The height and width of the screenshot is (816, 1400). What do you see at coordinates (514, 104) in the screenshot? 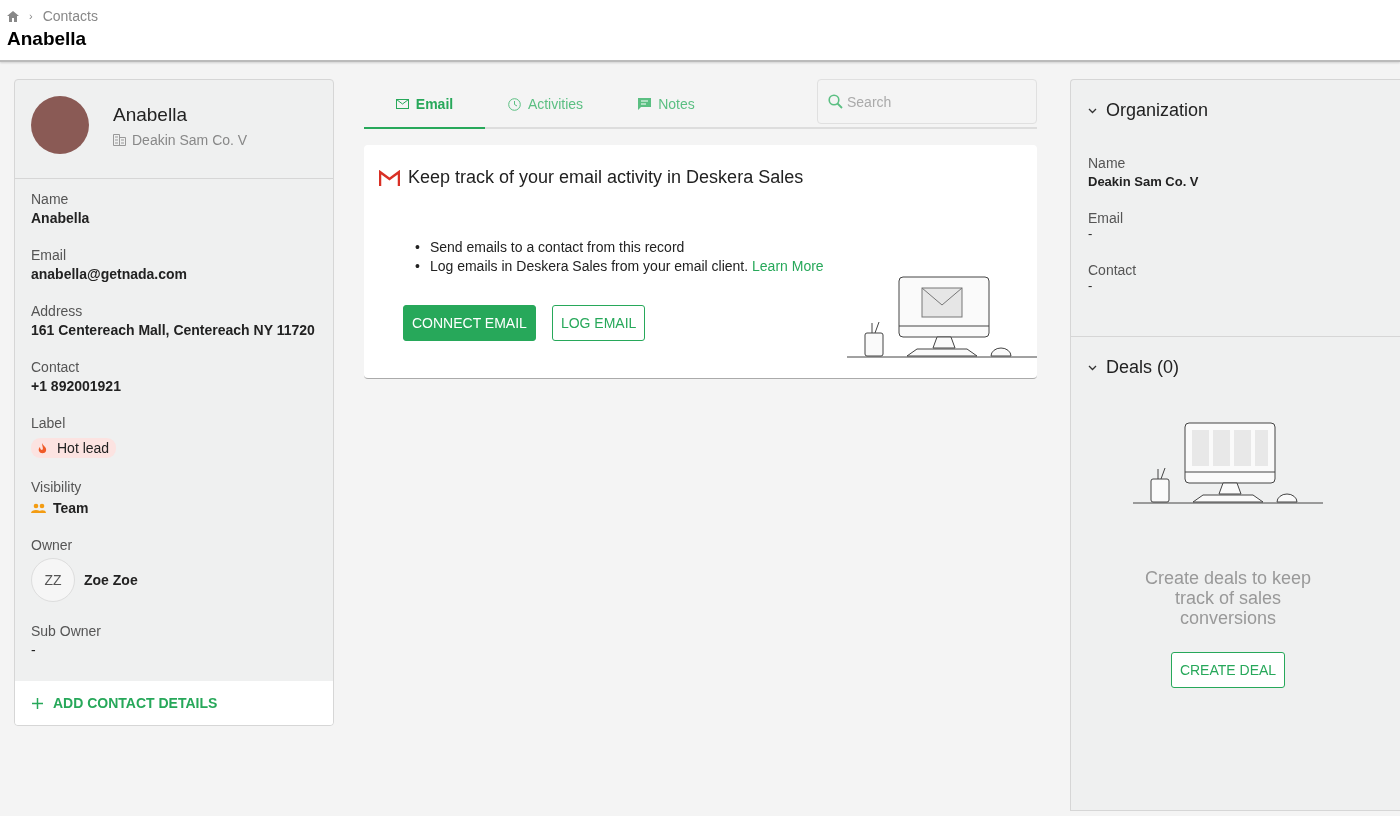
I see `clock-icon` at bounding box center [514, 104].